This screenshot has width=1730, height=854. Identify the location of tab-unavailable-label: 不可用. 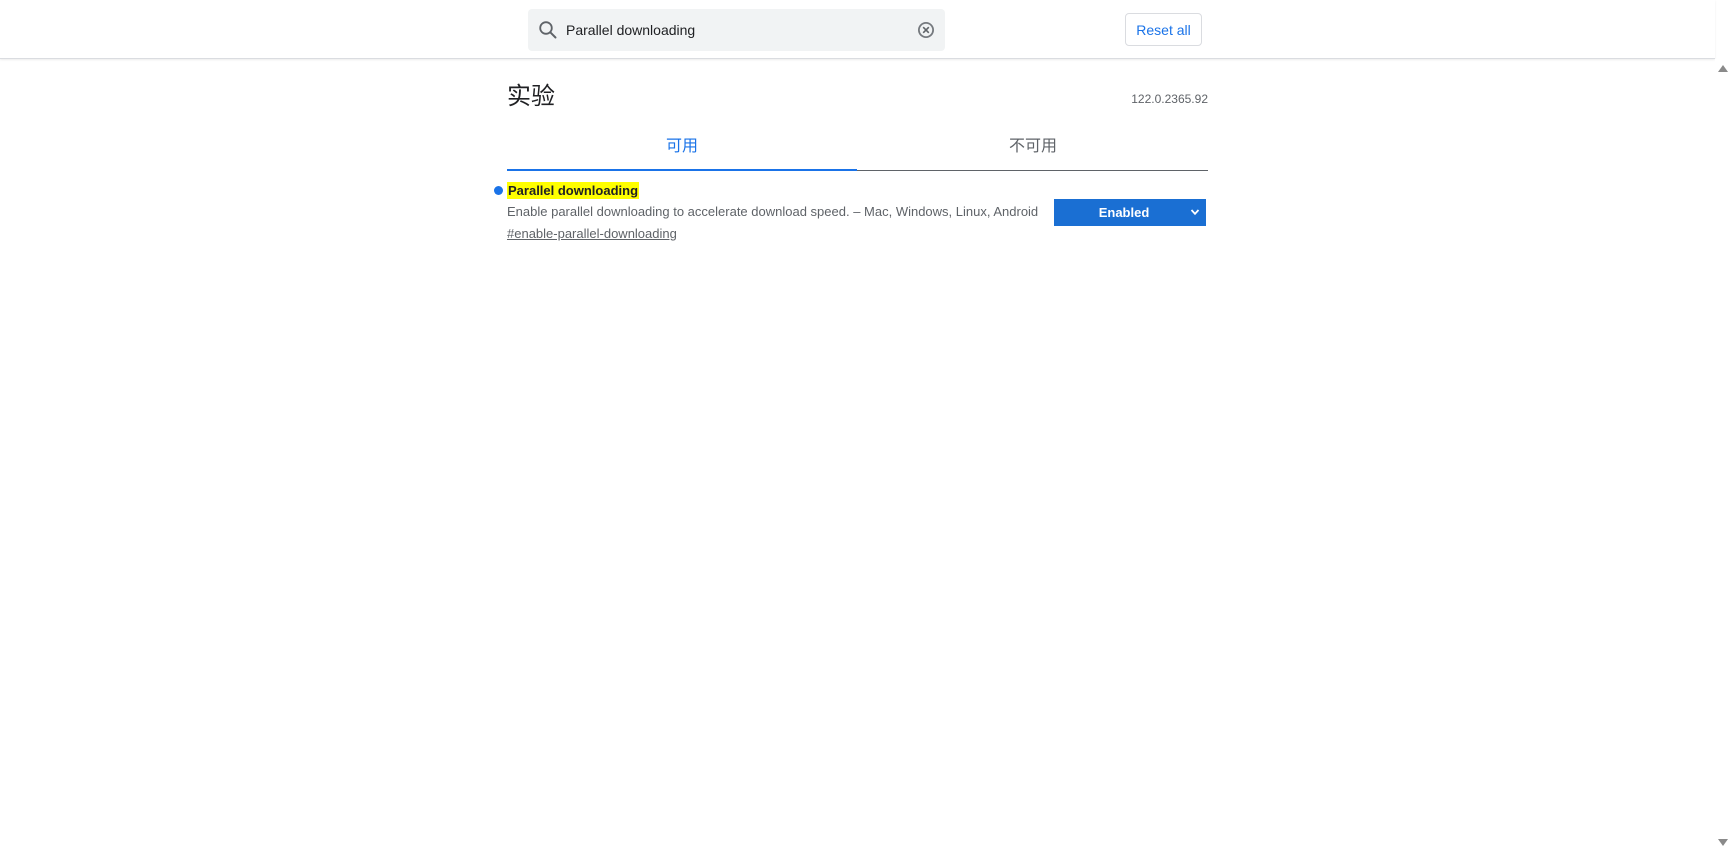
(1032, 146).